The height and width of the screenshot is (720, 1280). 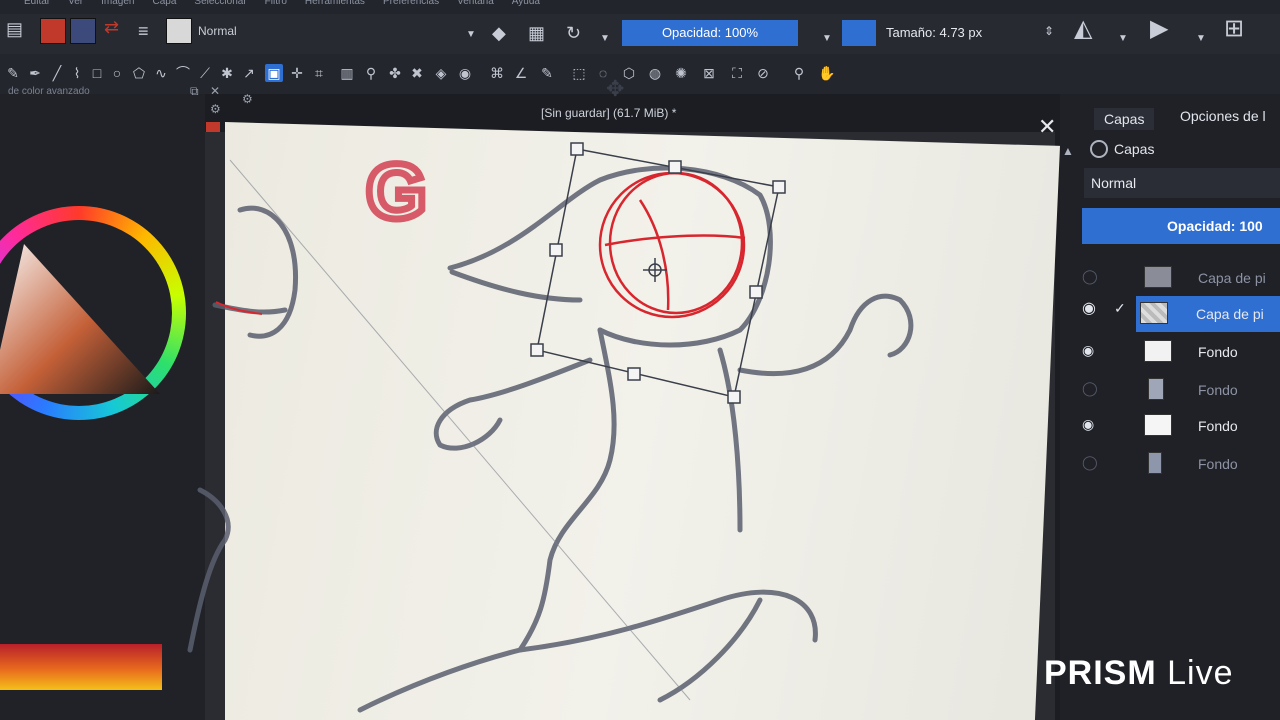 What do you see at coordinates (13, 73) in the screenshot?
I see `freehand-brush-icon: ✎` at bounding box center [13, 73].